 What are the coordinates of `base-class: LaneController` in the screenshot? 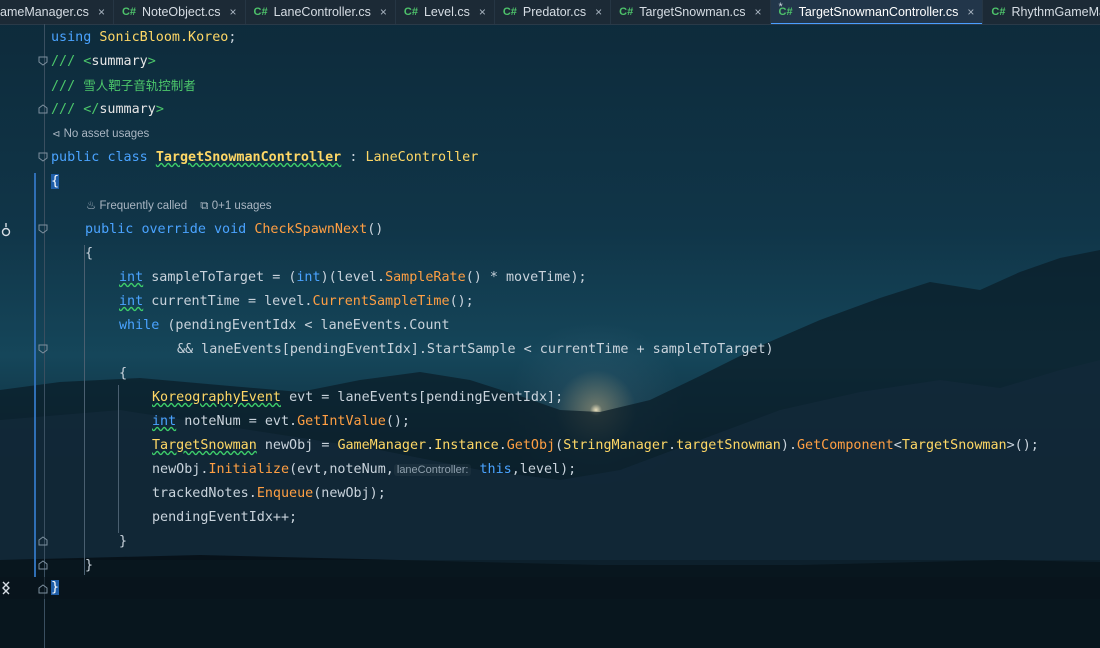 It's located at (422, 157).